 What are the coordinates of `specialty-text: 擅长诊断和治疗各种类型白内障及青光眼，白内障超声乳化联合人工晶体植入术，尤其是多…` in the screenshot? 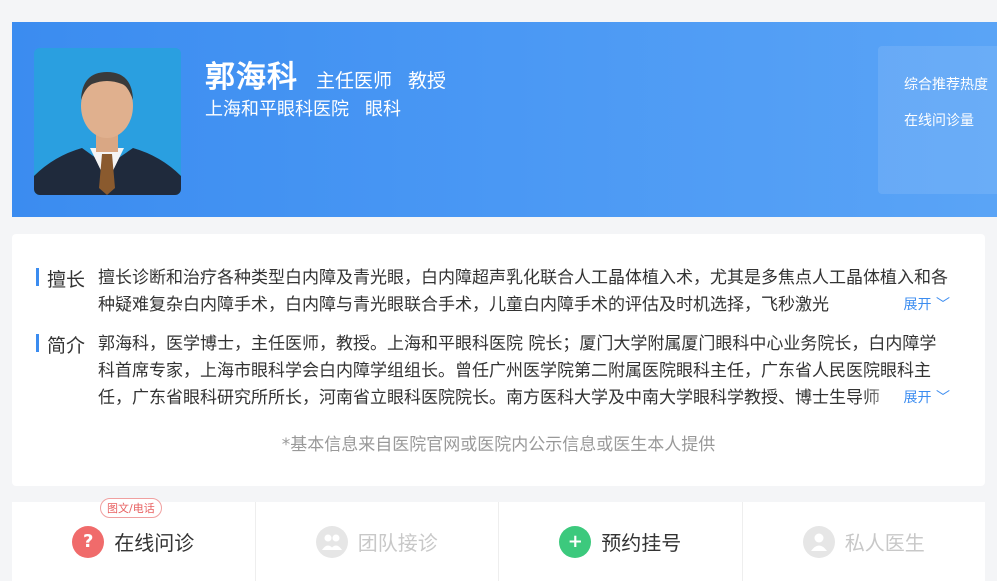 It's located at (524, 292).